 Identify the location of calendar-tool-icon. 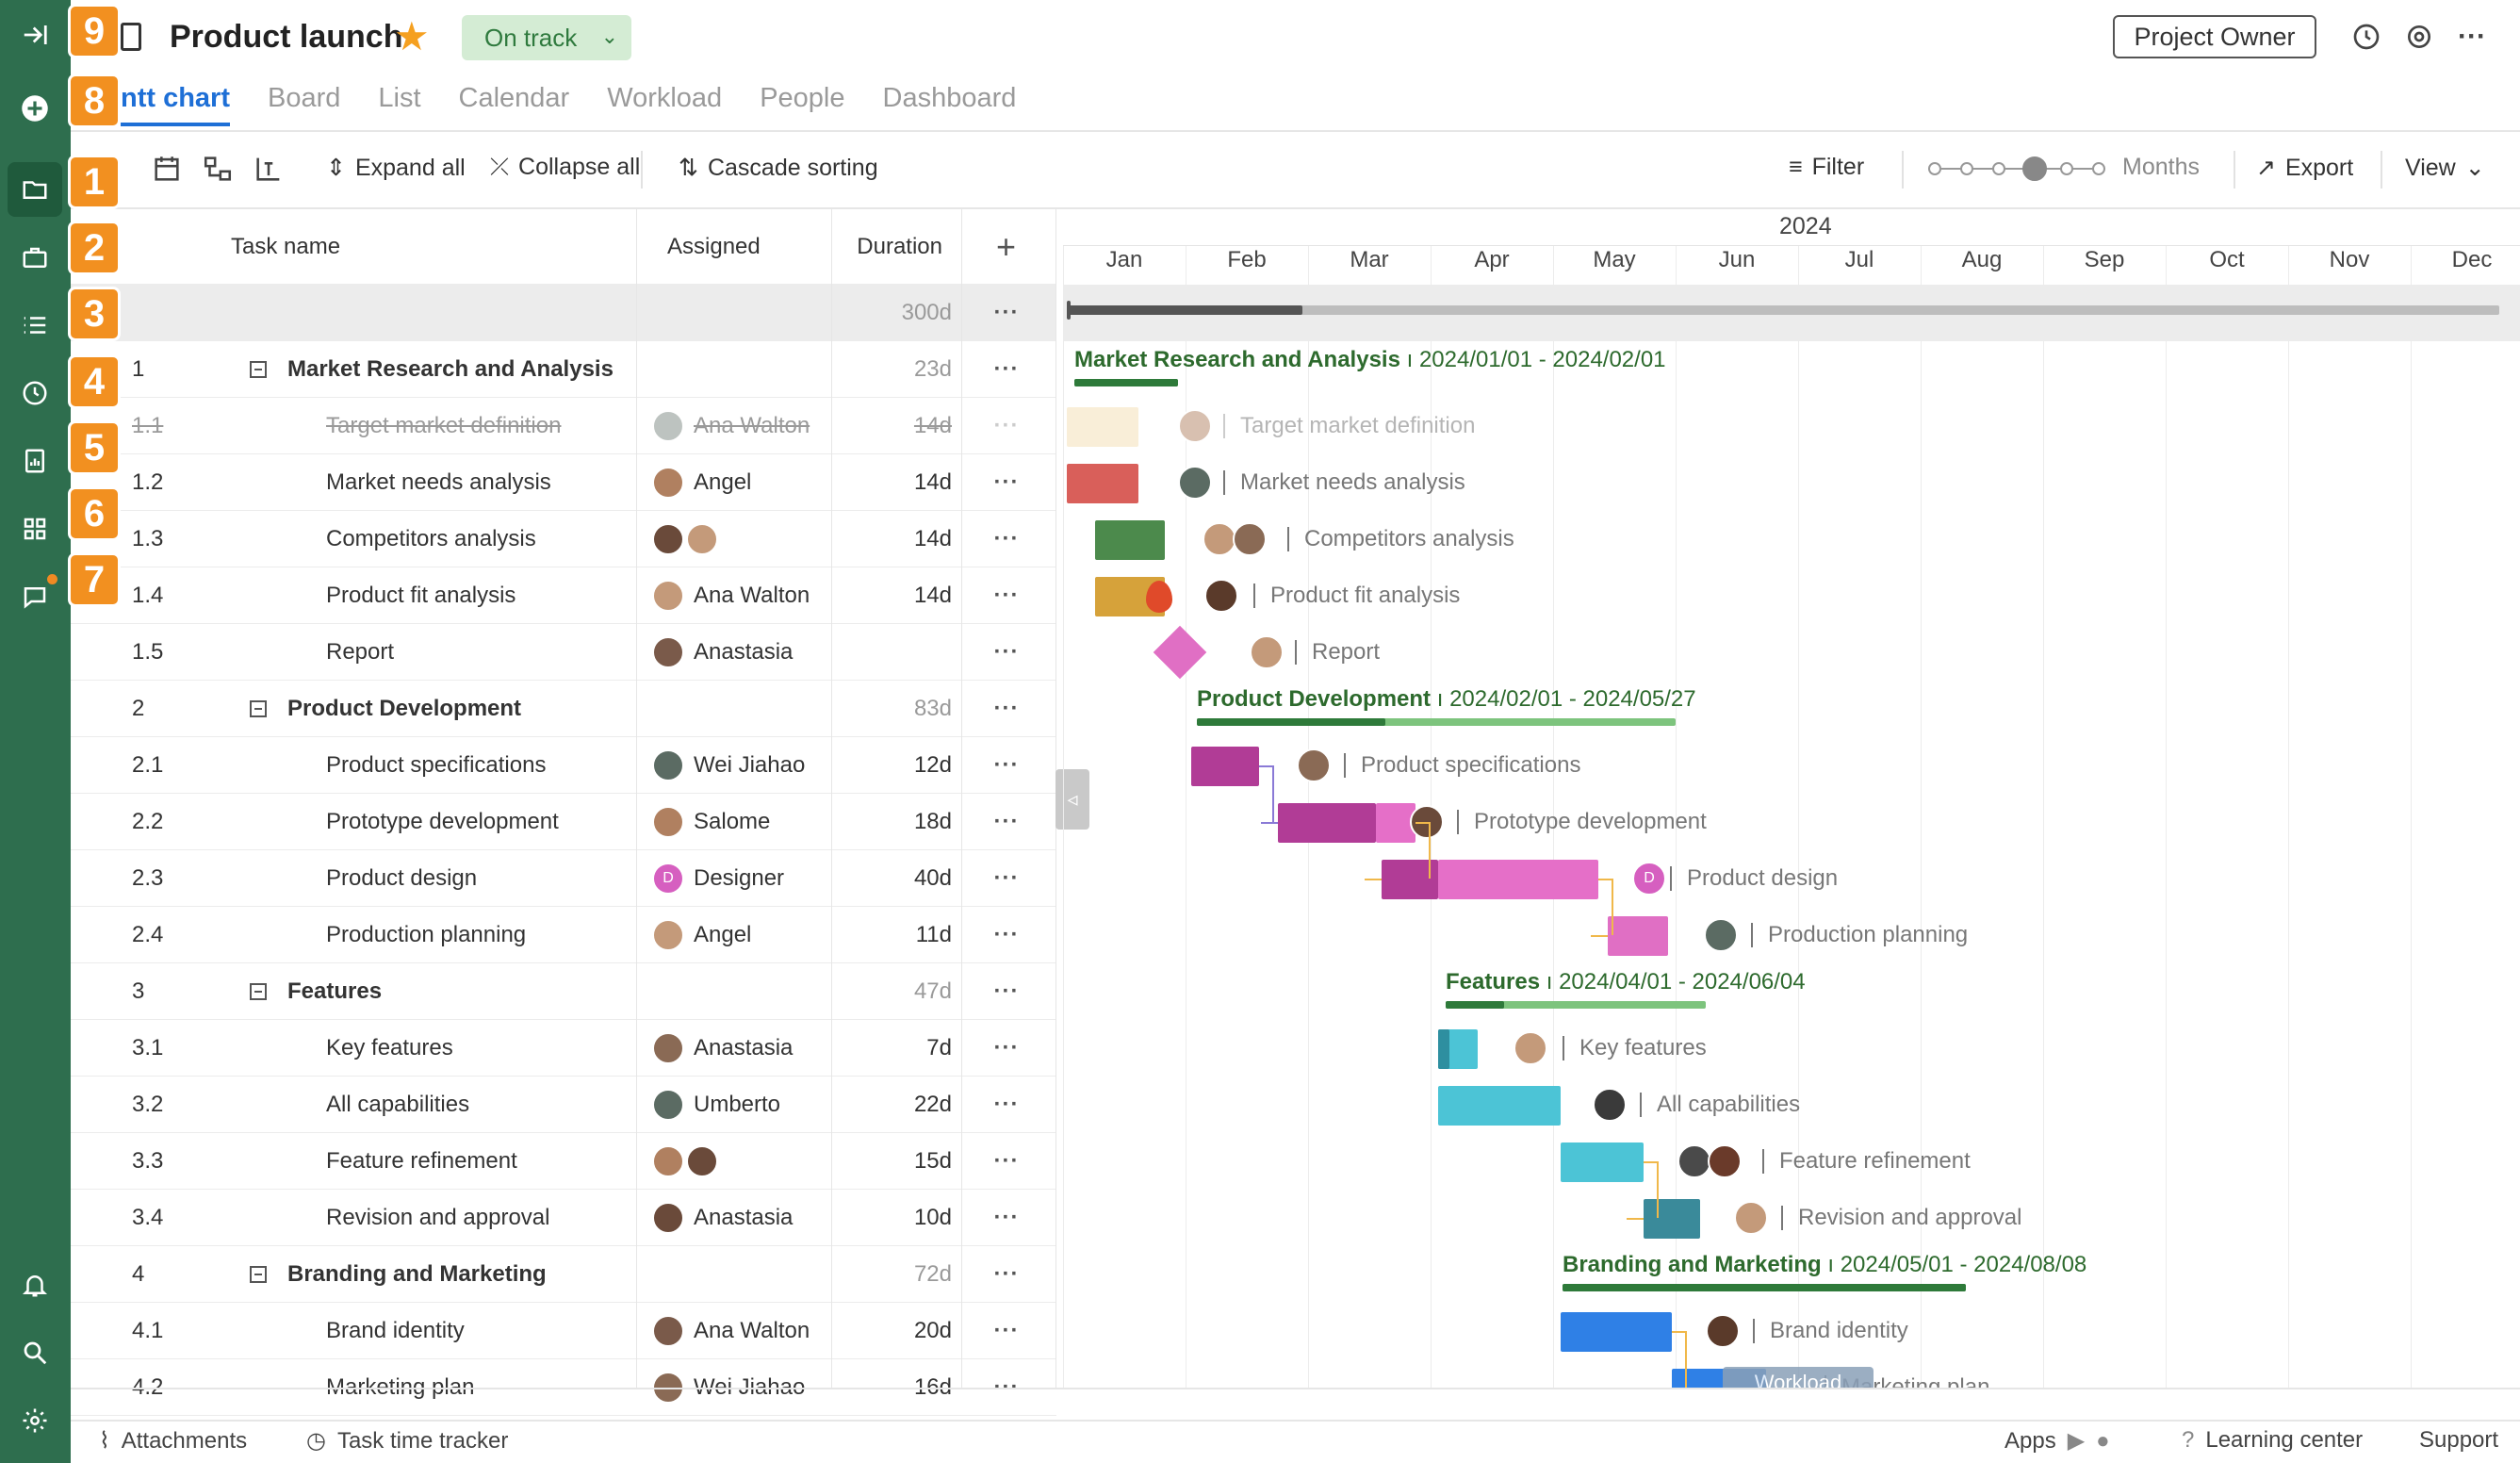
(167, 169).